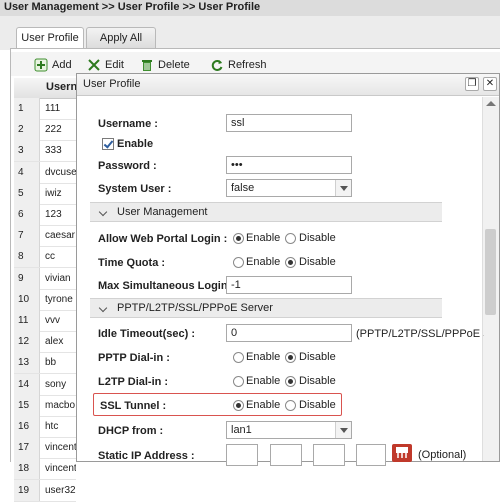  I want to click on row-number: 13, so click(27, 363).